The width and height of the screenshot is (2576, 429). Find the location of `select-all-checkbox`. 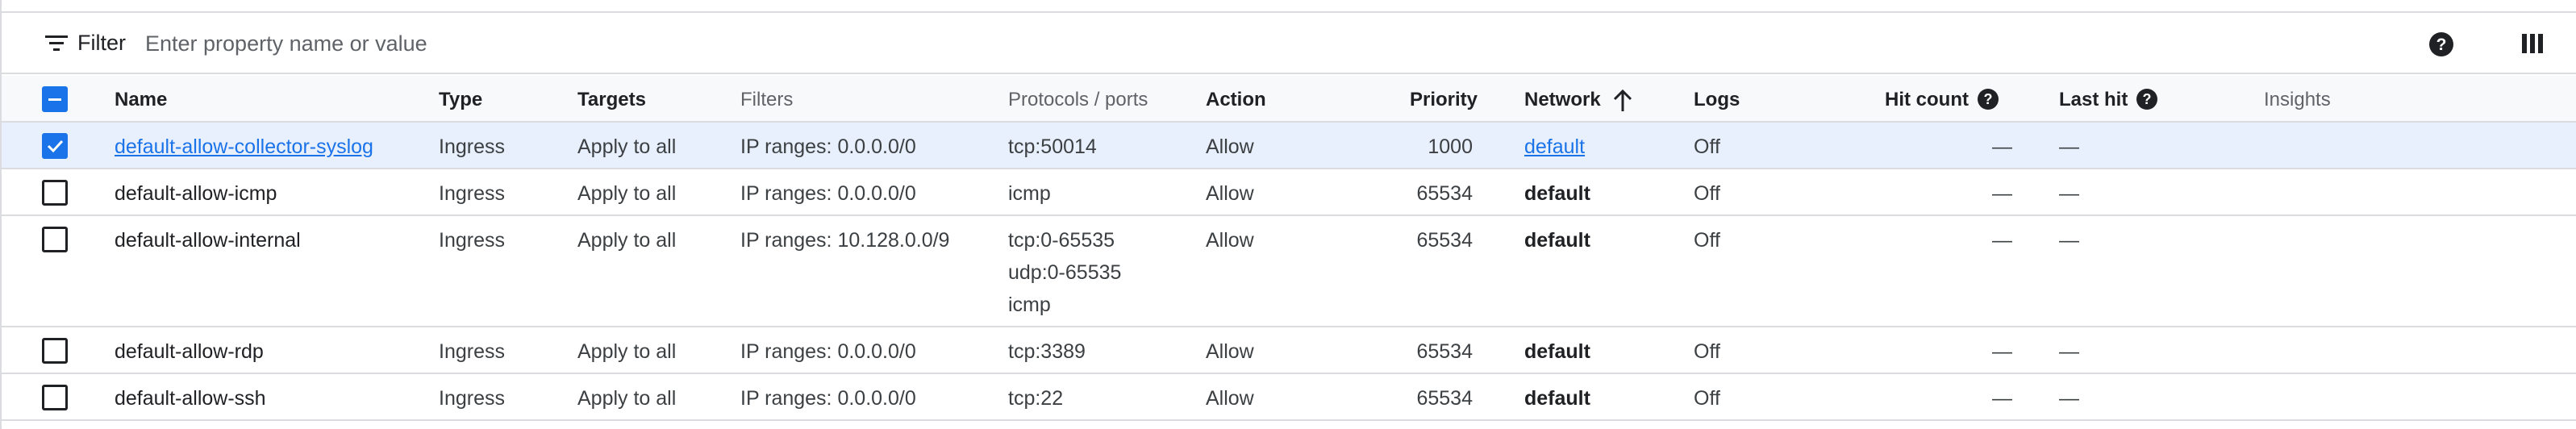

select-all-checkbox is located at coordinates (55, 99).